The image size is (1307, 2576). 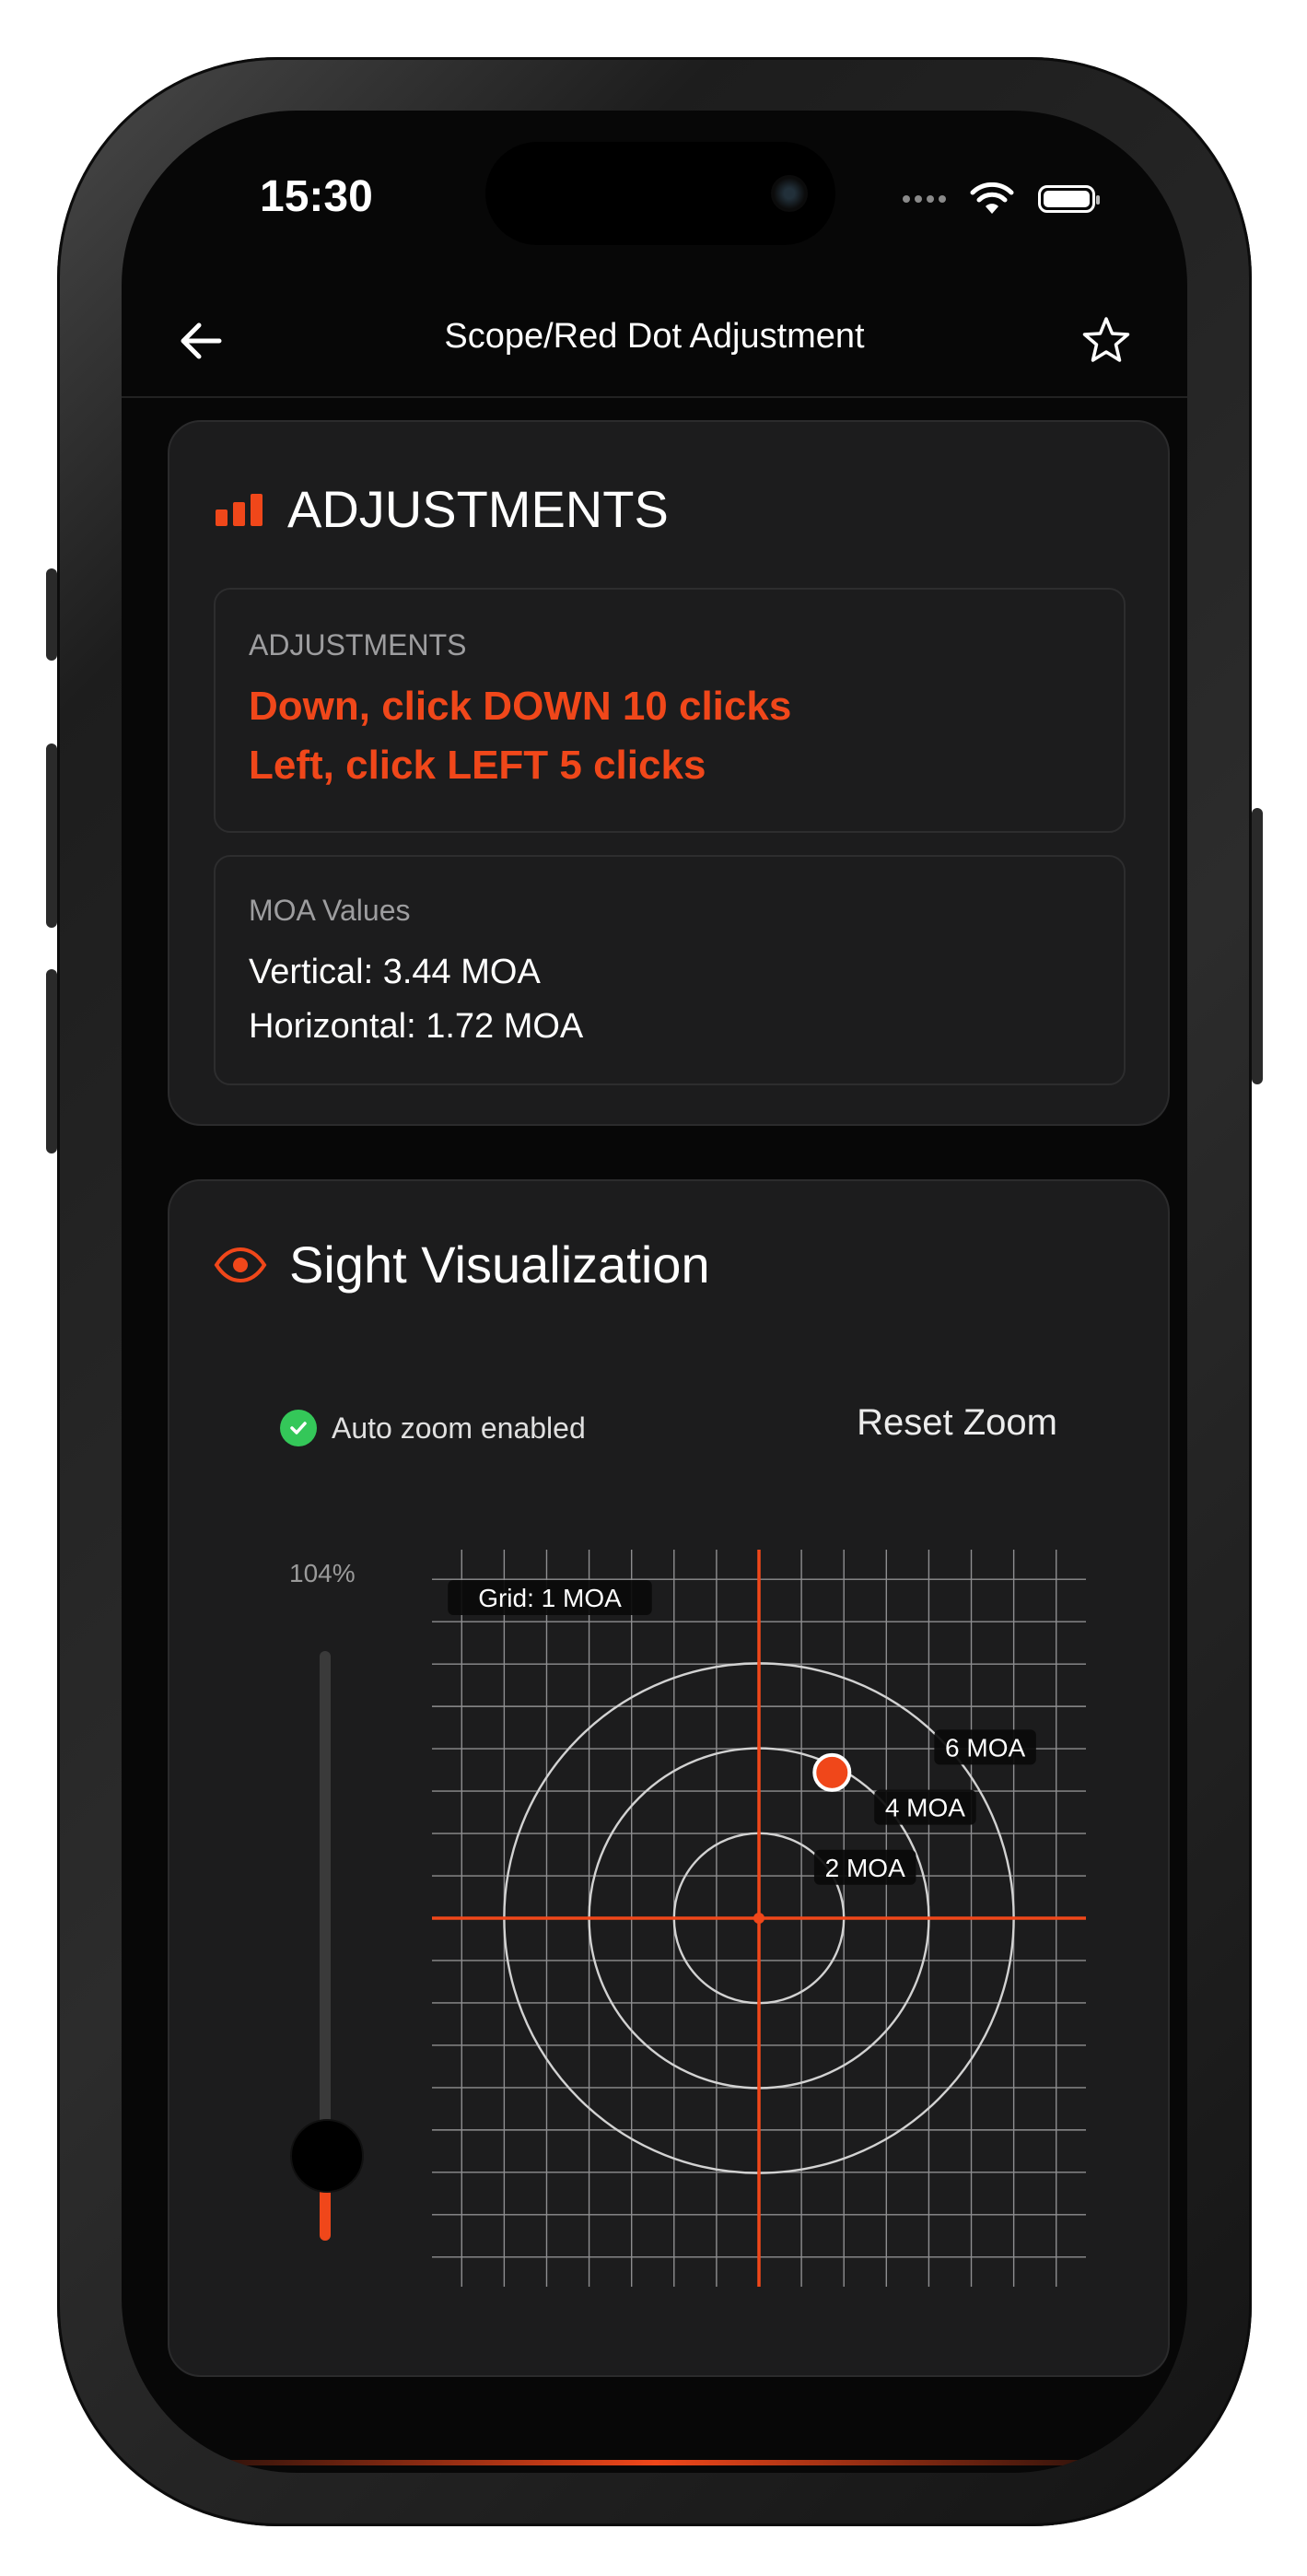 What do you see at coordinates (1069, 199) in the screenshot?
I see `battery-icon` at bounding box center [1069, 199].